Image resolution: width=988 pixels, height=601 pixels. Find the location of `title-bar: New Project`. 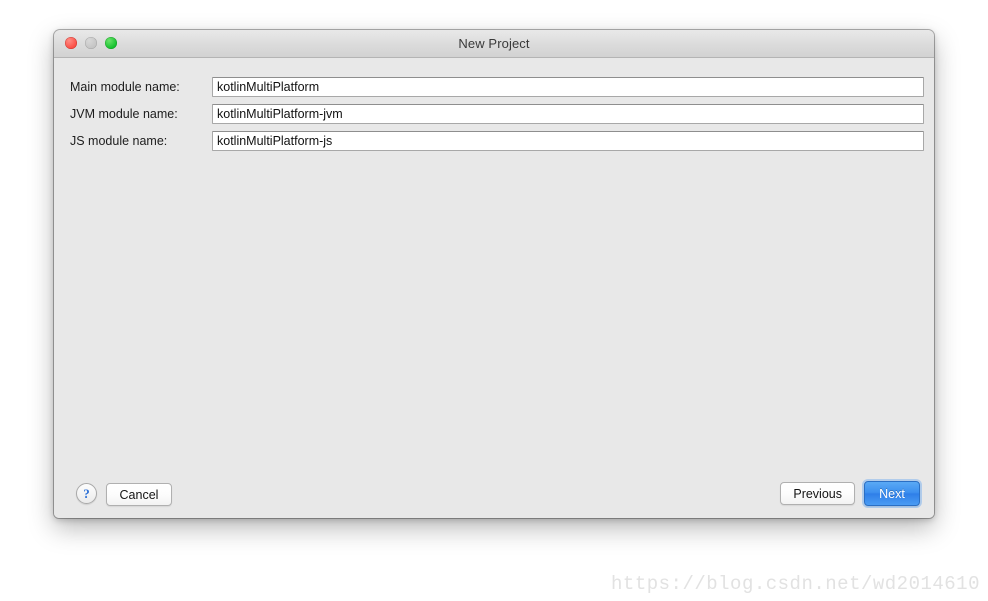

title-bar: New Project is located at coordinates (494, 44).